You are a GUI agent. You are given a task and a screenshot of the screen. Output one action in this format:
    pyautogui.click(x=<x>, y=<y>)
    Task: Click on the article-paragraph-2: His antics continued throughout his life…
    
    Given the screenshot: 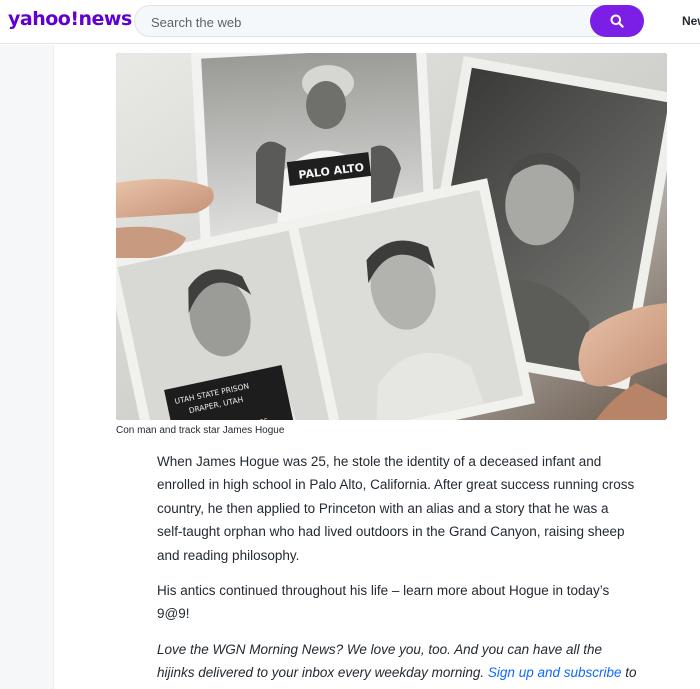 What is the action you would take?
    pyautogui.click(x=383, y=602)
    